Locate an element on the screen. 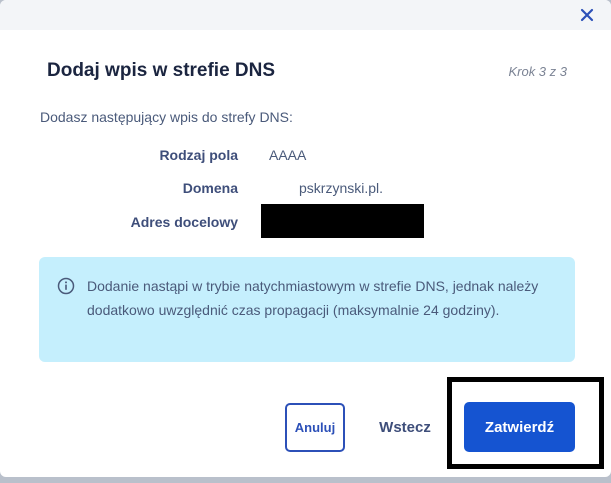  record-type-value: AAAA is located at coordinates (288, 155).